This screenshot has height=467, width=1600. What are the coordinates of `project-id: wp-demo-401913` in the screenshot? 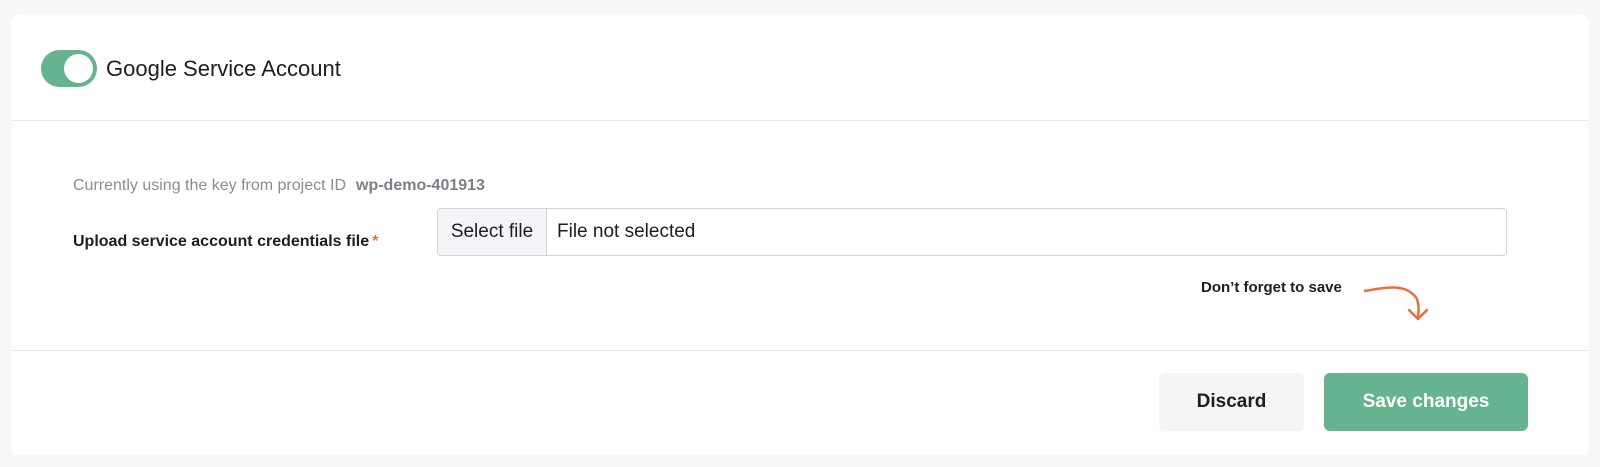 It's located at (420, 185).